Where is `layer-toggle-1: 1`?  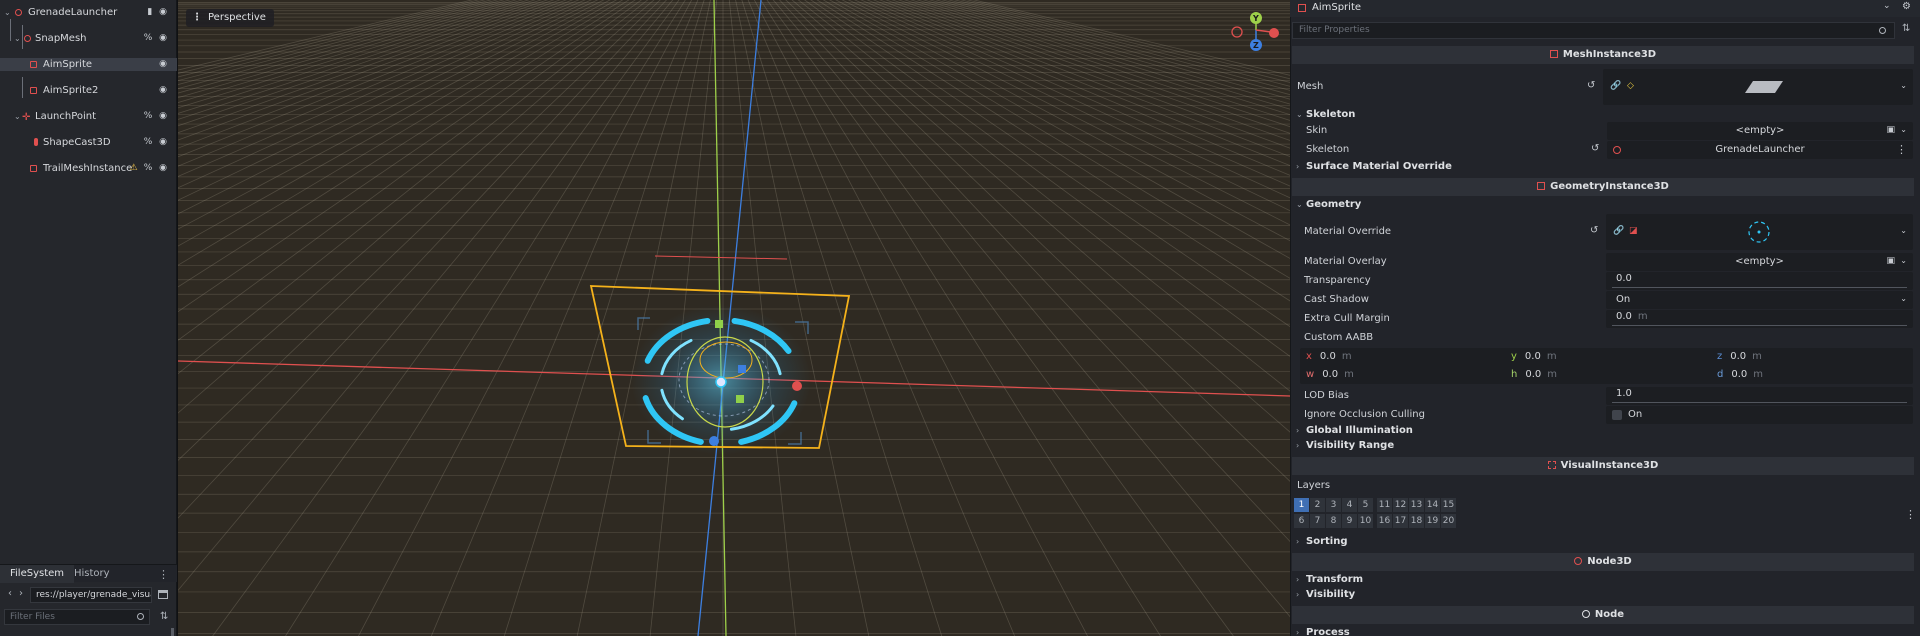
layer-toggle-1: 1 is located at coordinates (1301, 505).